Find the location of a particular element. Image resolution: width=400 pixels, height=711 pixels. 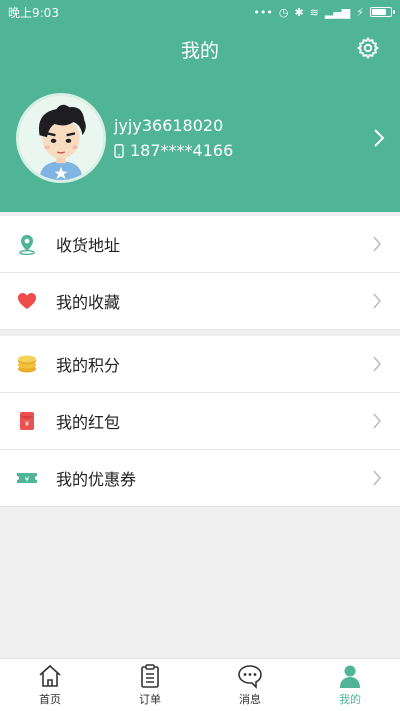

menu-label: 我的积分 is located at coordinates (88, 365).